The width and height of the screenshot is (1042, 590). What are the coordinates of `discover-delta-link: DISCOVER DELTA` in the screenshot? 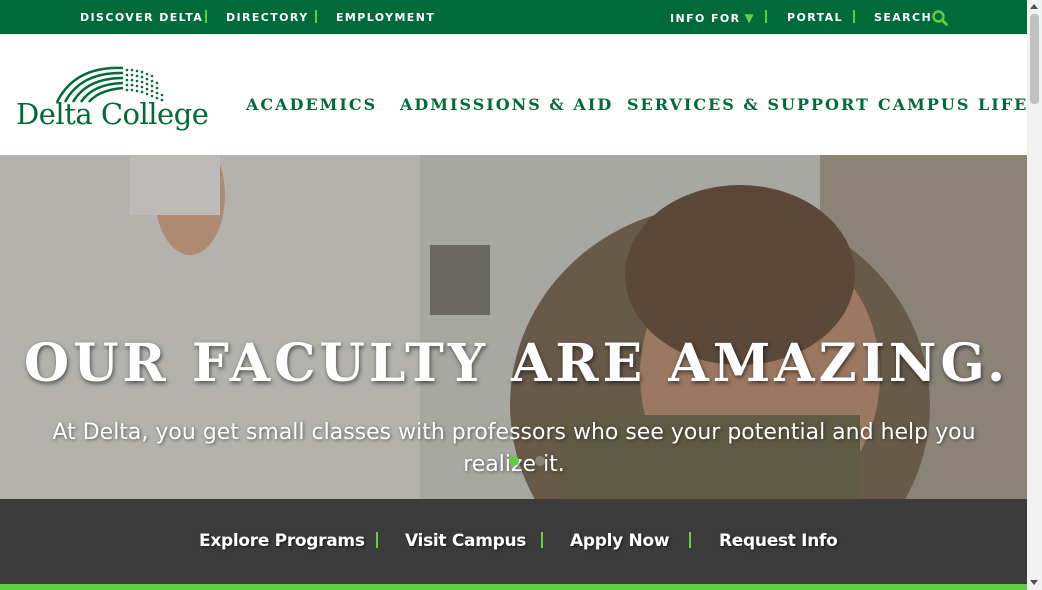 It's located at (141, 18).